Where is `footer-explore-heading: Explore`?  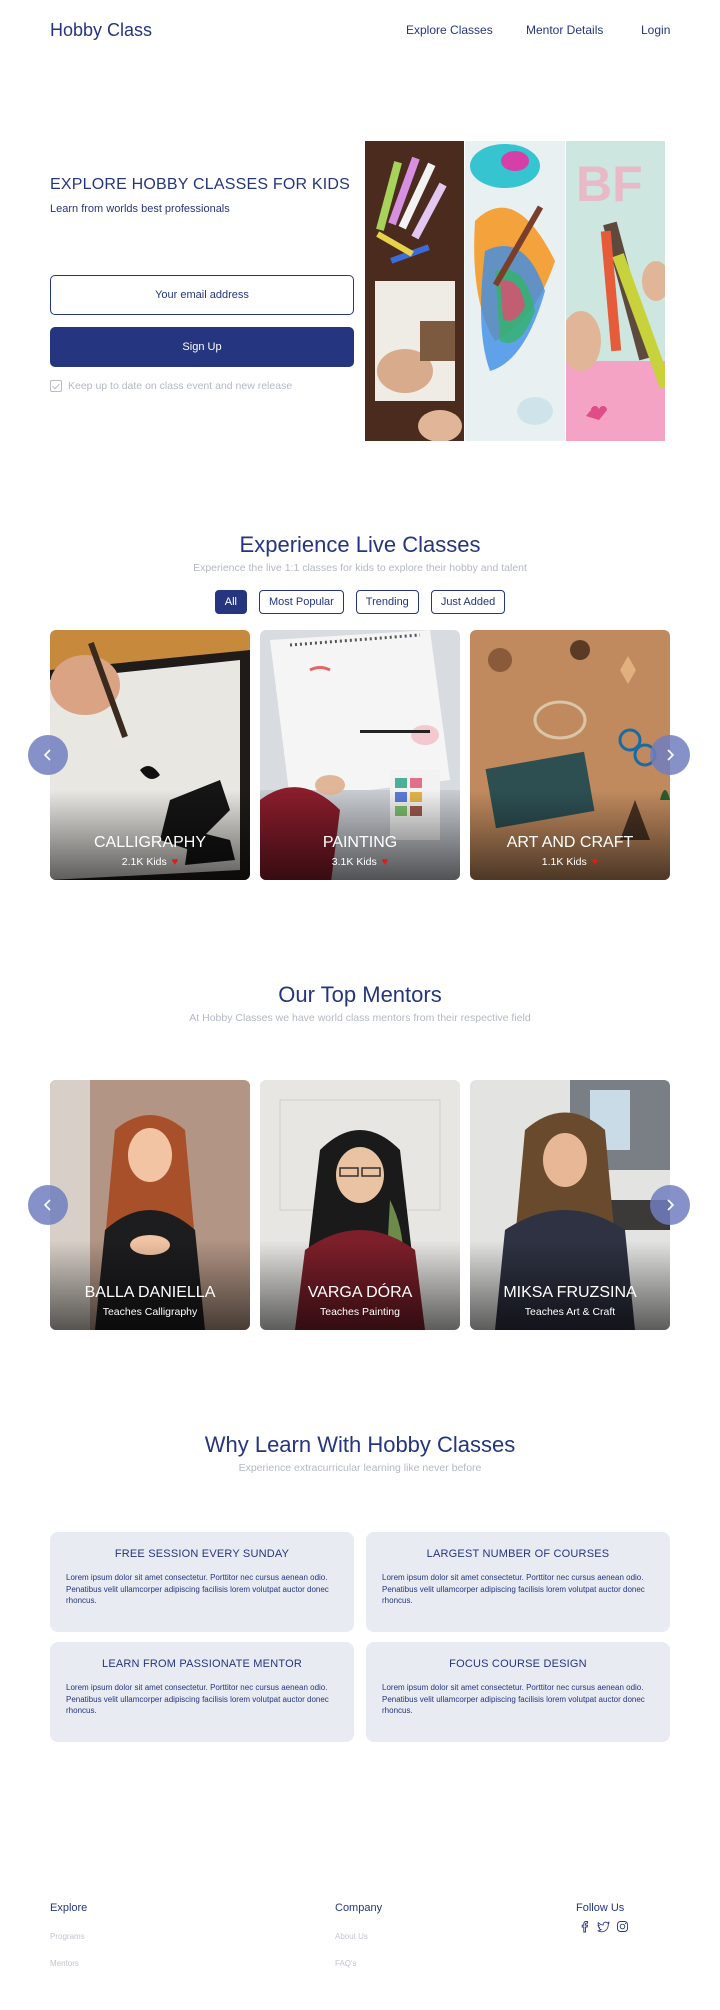 footer-explore-heading: Explore is located at coordinates (69, 1908).